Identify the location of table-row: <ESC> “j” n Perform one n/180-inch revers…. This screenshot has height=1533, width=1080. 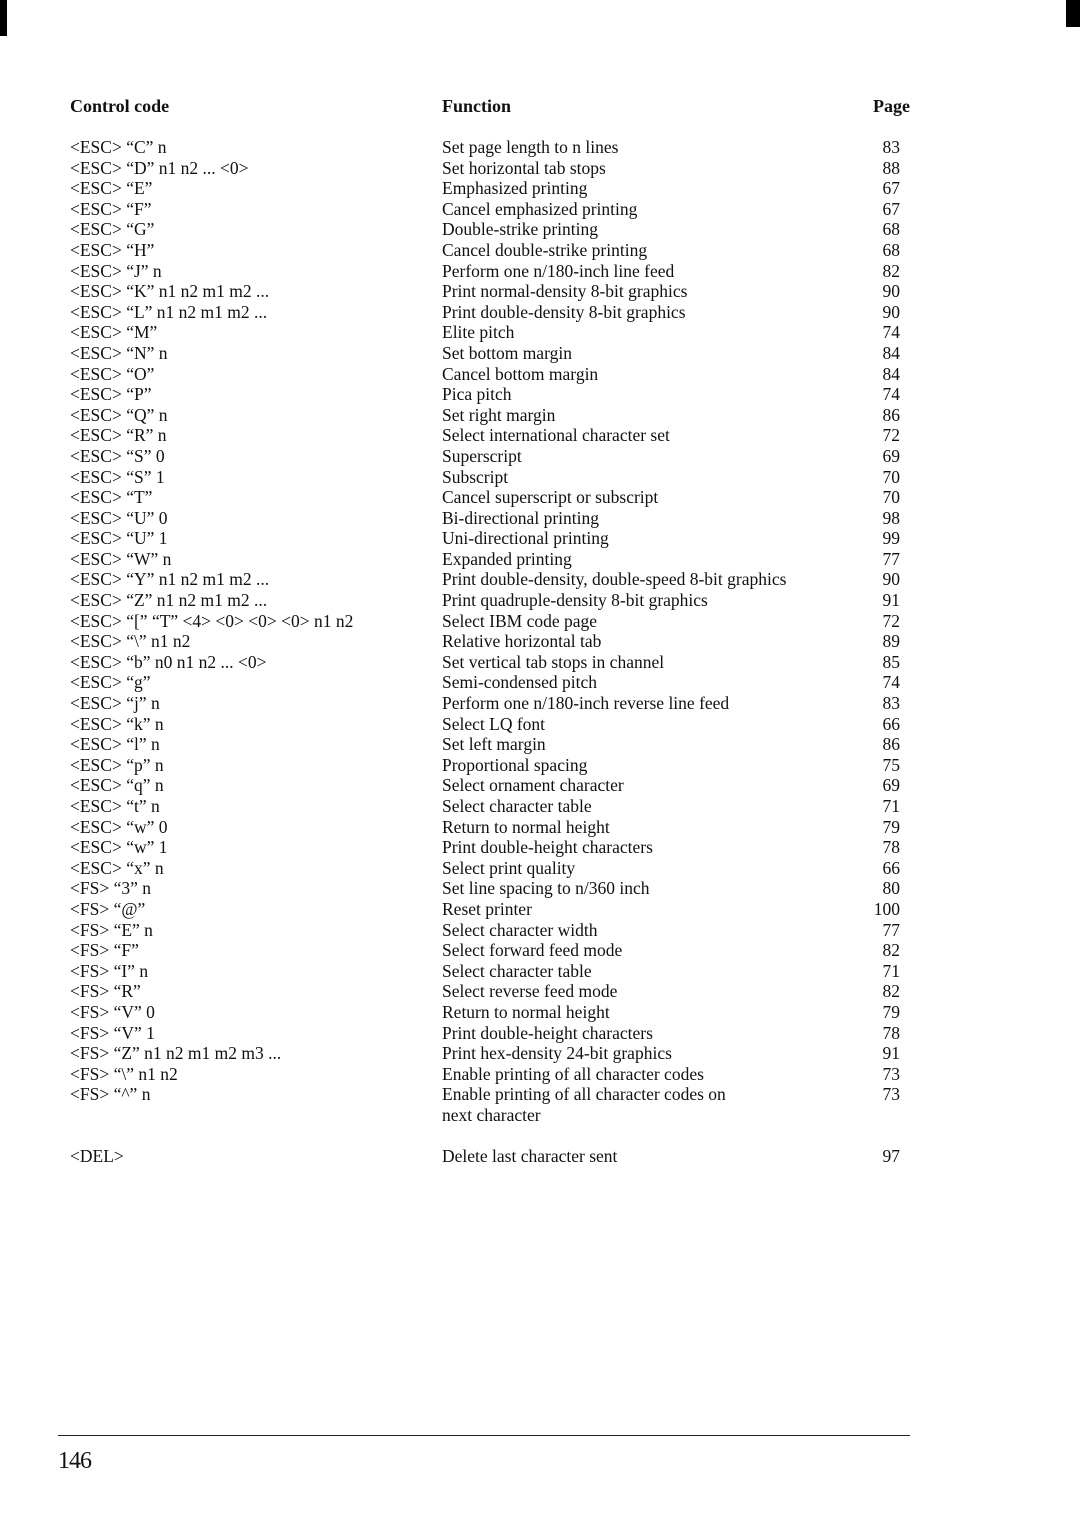
(490, 703).